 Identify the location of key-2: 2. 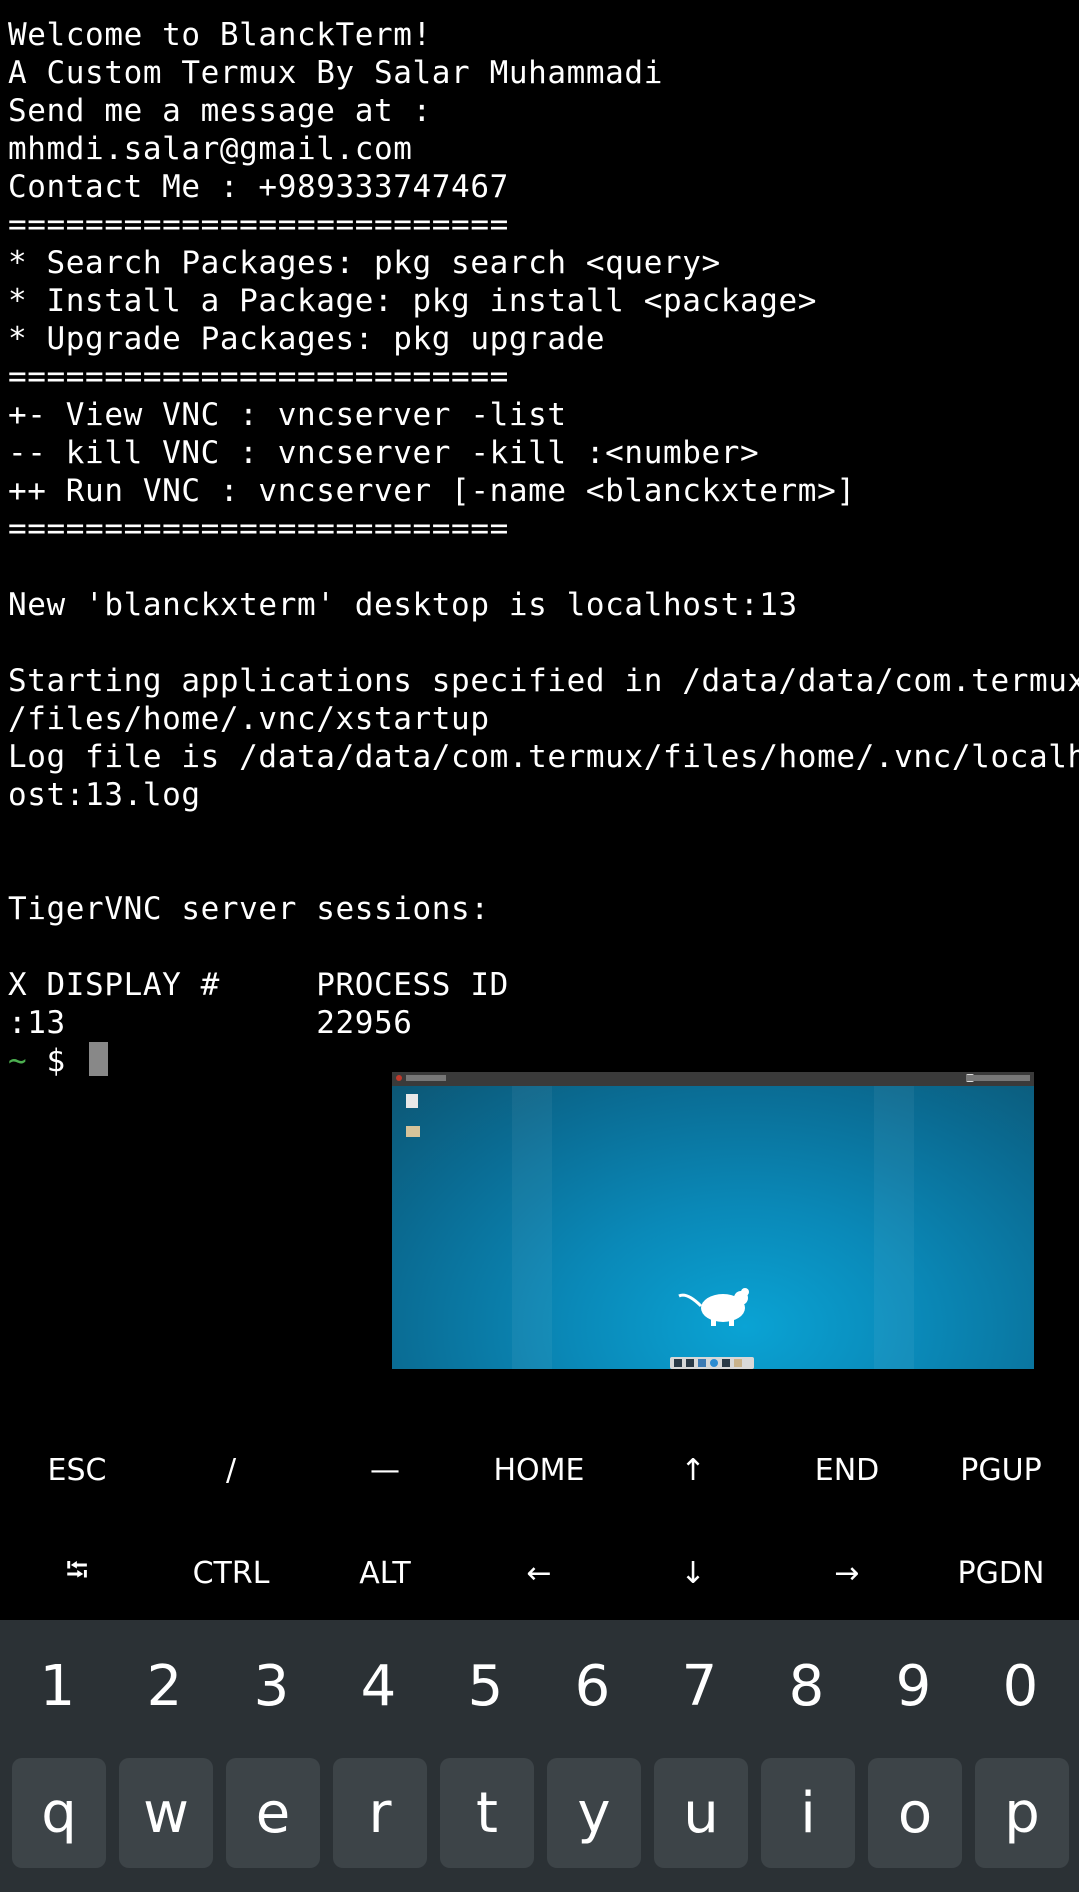
(164, 1686).